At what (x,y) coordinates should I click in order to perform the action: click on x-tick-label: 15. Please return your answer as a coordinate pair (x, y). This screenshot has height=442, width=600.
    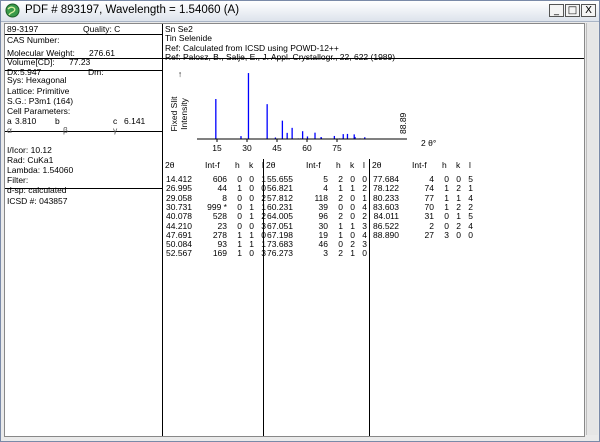
    Looking at the image, I should click on (217, 148).